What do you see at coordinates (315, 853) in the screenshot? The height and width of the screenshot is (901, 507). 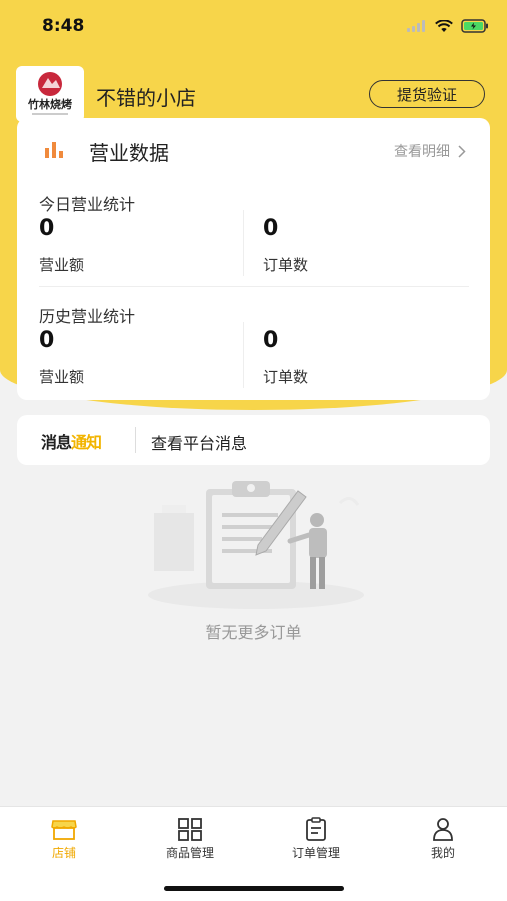 I see `tab-orders-label: 订单管理` at bounding box center [315, 853].